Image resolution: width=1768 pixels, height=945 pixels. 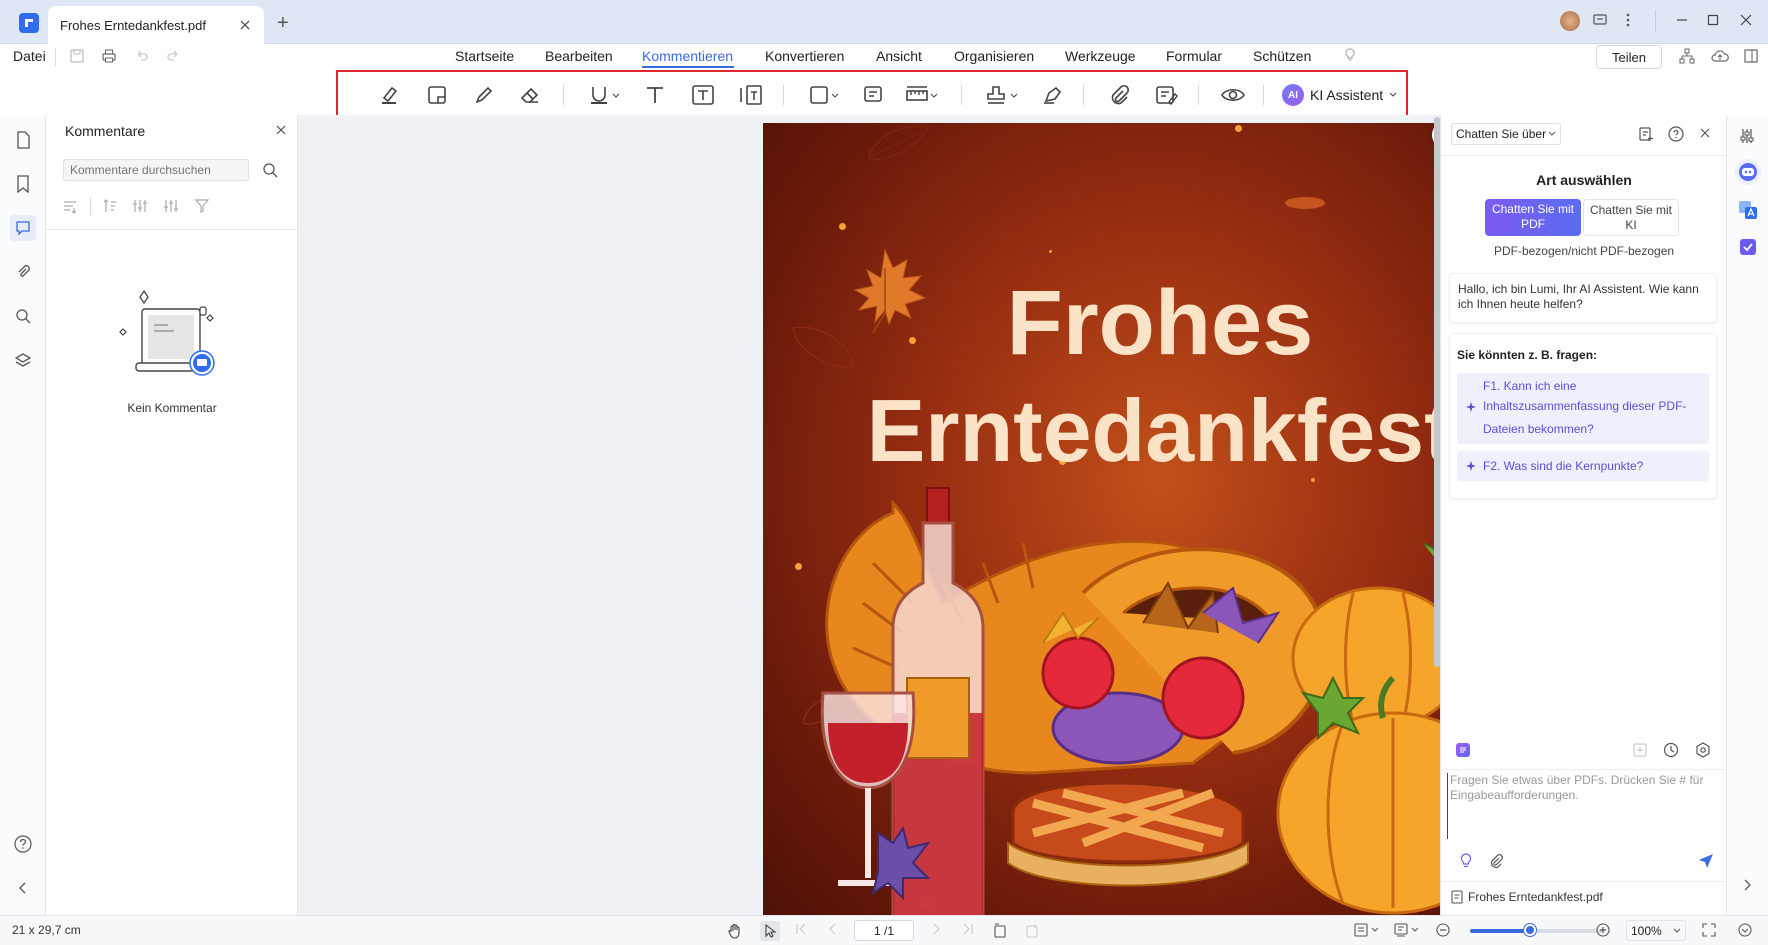 What do you see at coordinates (1367, 930) in the screenshot?
I see `page-layout-icon` at bounding box center [1367, 930].